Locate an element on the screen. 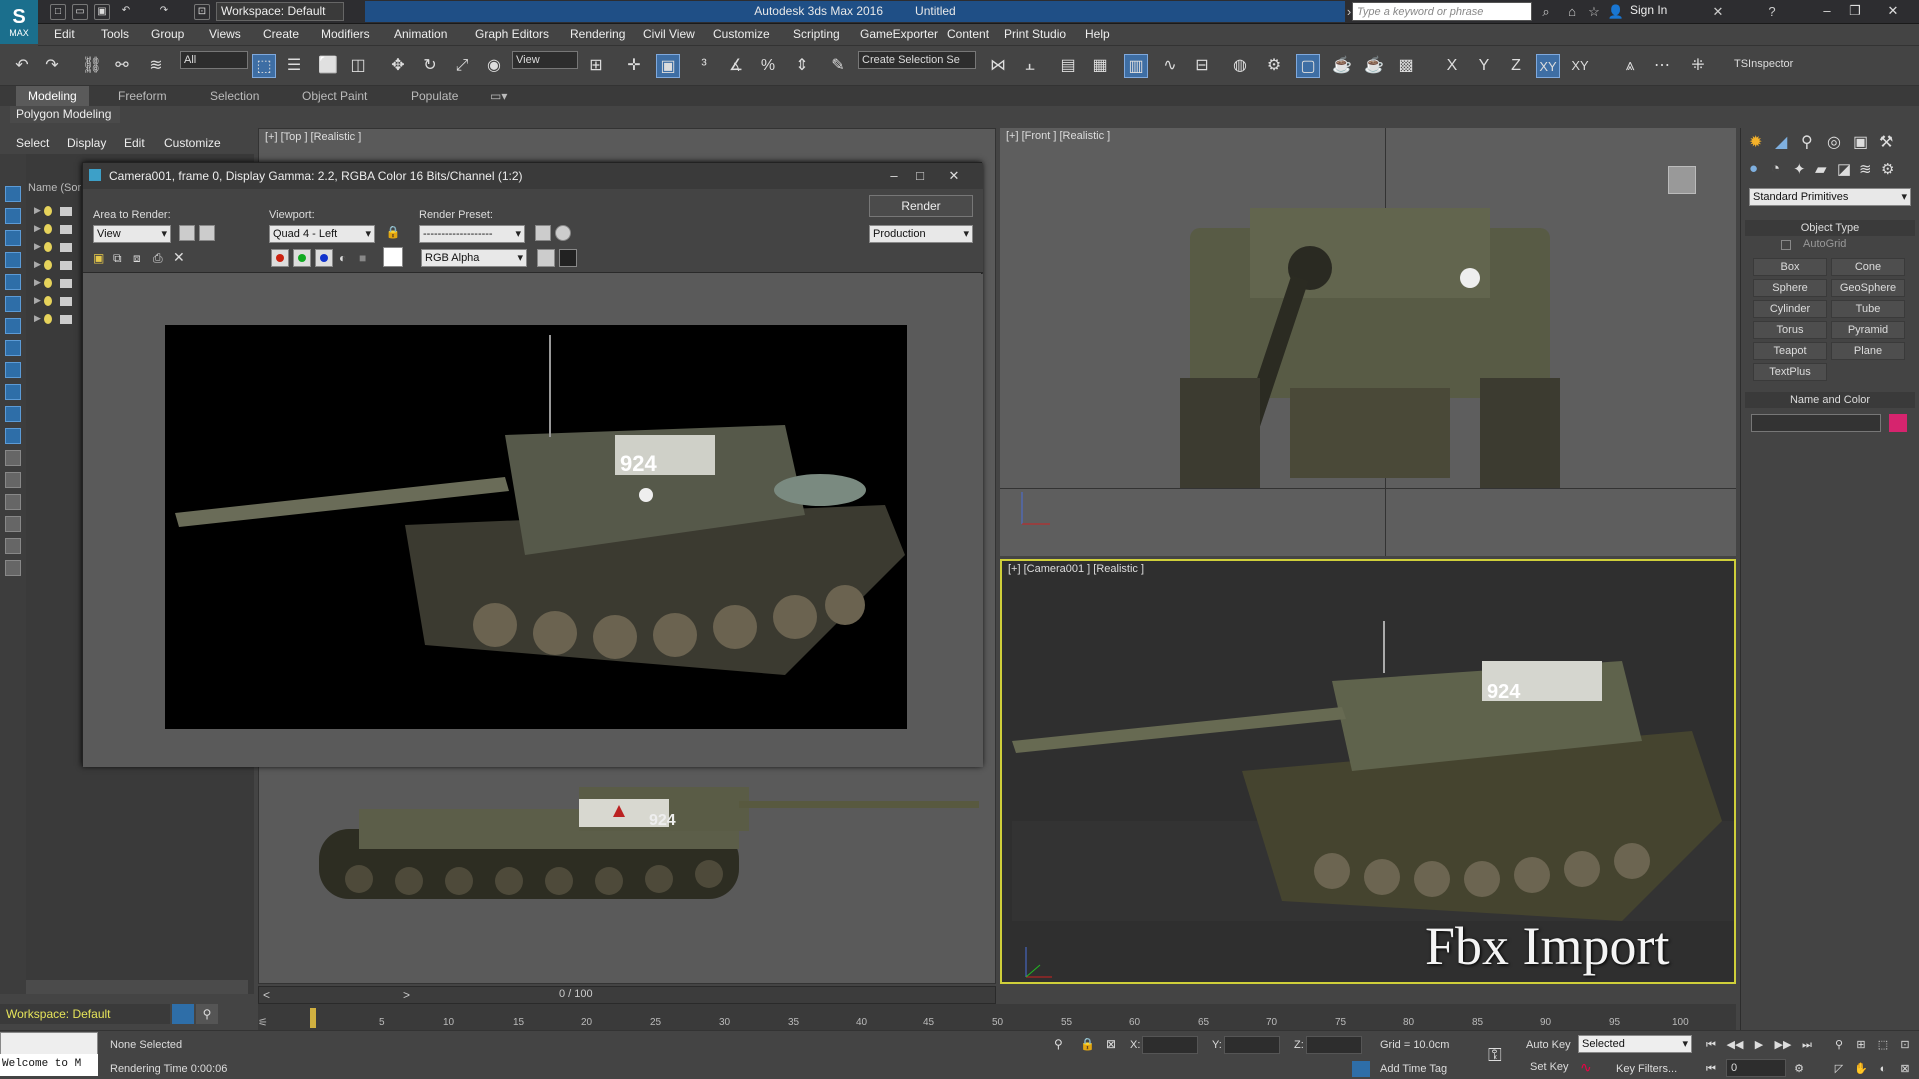  tab-object-paint: Object Paint is located at coordinates (334, 96).